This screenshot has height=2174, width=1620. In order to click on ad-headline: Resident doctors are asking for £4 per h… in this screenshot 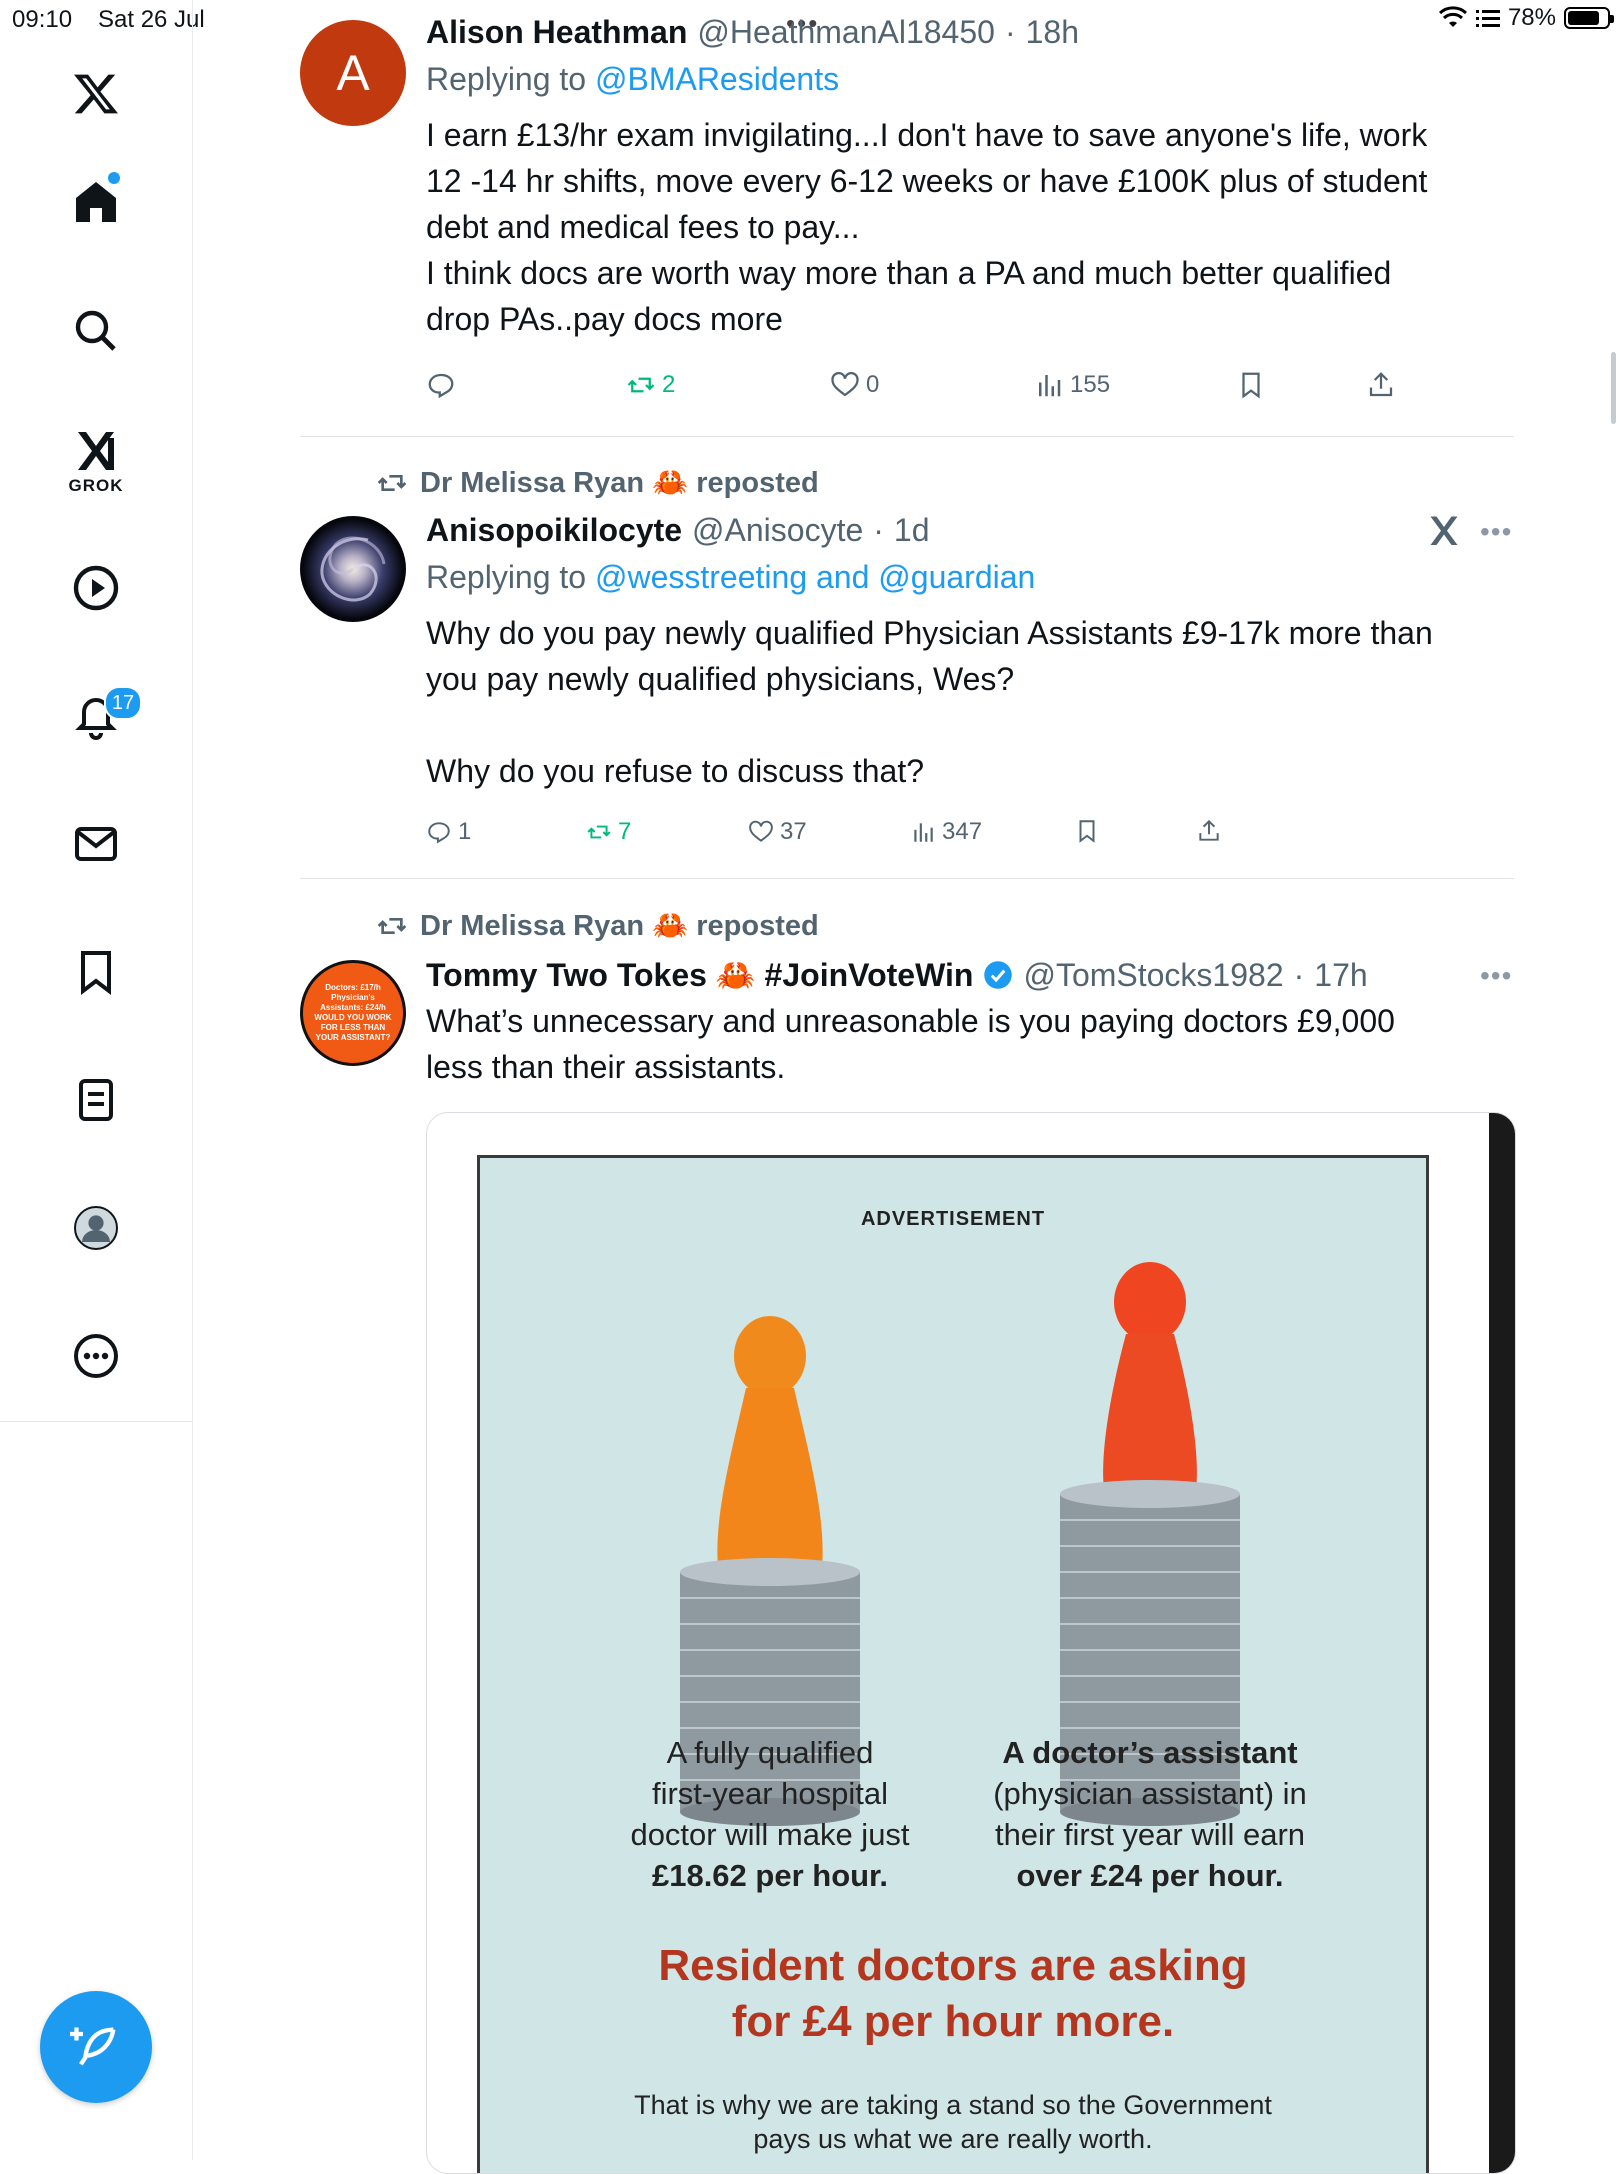, I will do `click(953, 1993)`.